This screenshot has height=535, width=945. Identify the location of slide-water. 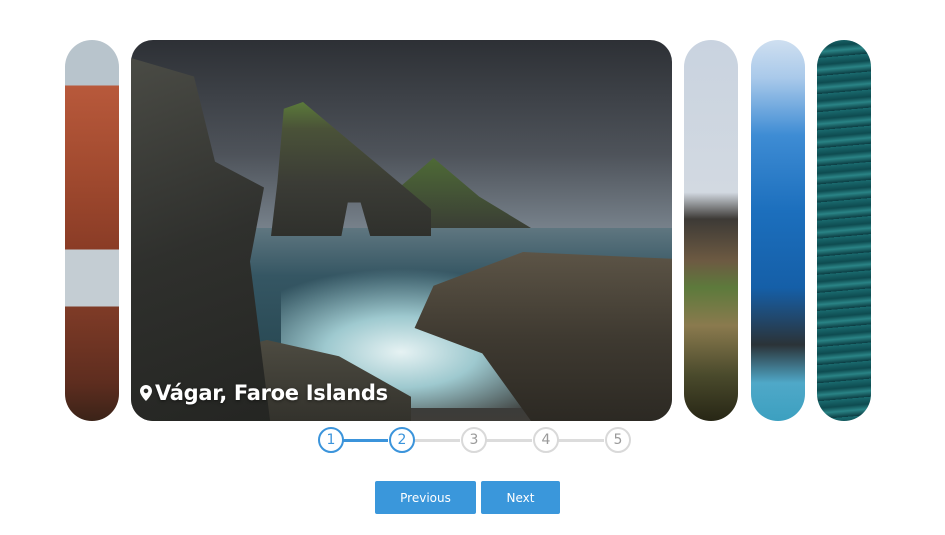
(844, 230).